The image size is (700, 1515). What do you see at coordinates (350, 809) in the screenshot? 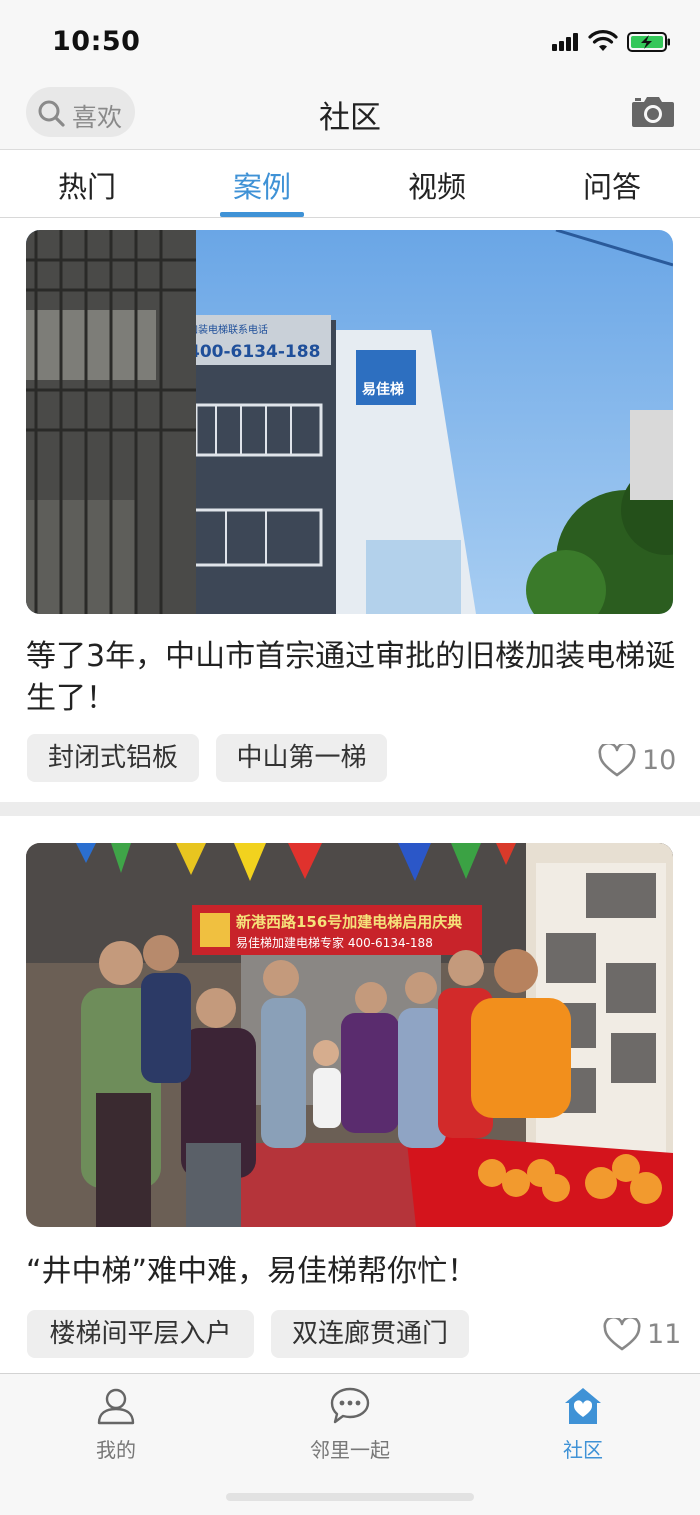
I see `card-divider` at bounding box center [350, 809].